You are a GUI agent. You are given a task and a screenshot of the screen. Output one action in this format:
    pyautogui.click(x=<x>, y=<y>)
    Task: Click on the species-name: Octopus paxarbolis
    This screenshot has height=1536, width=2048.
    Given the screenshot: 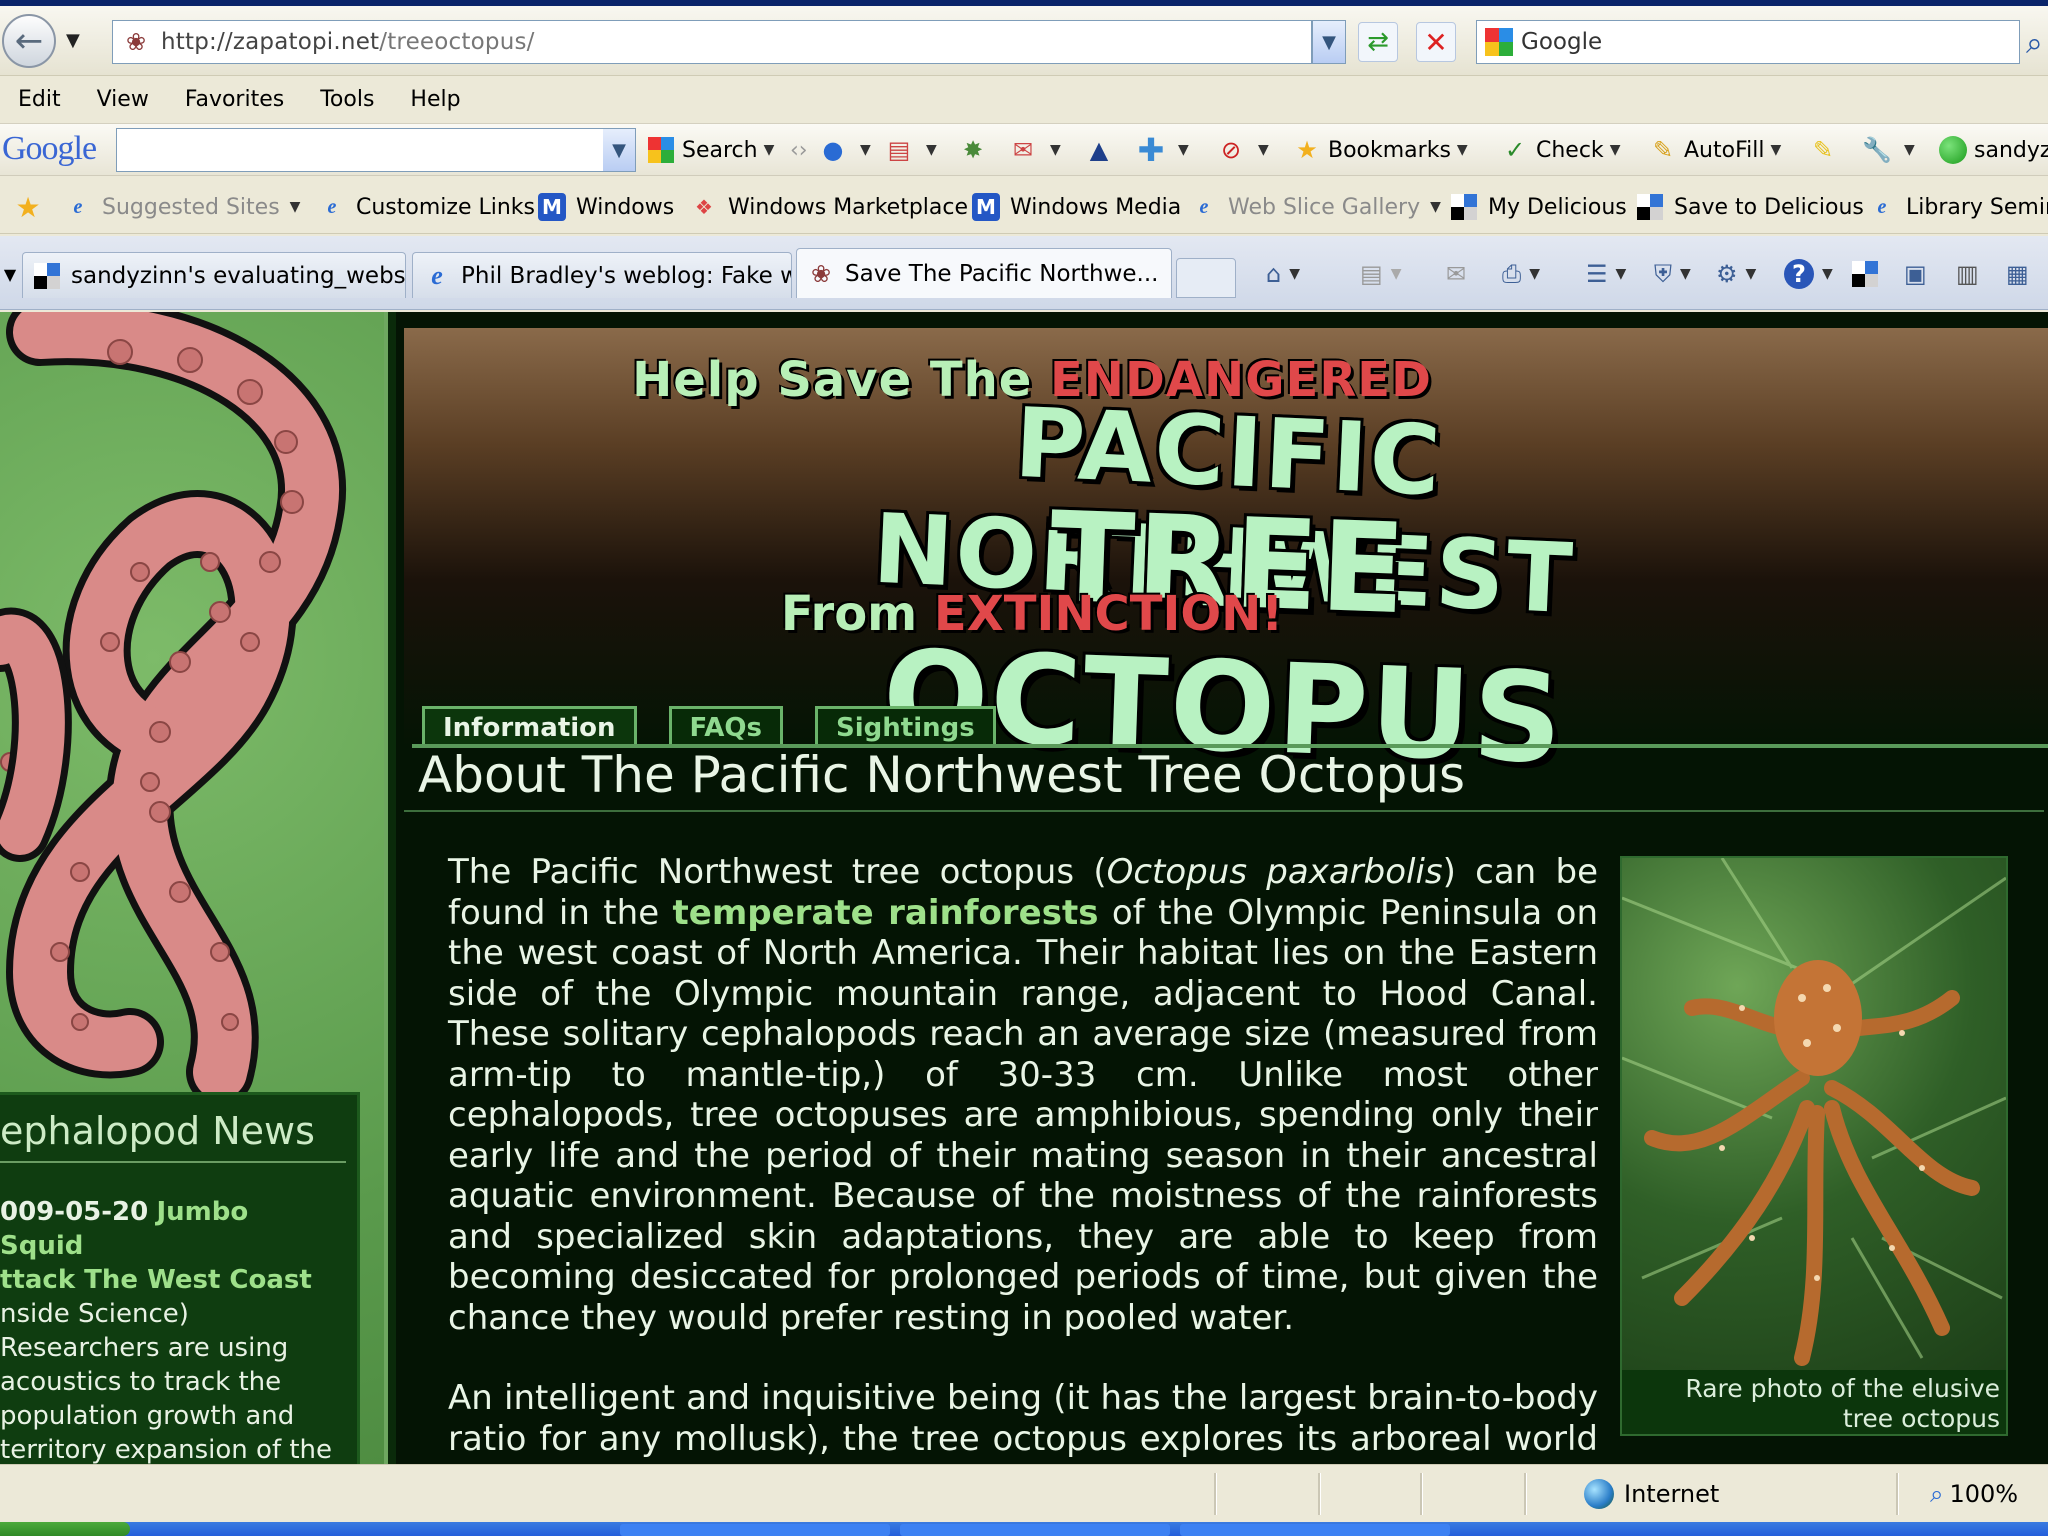 What is the action you would take?
    pyautogui.click(x=1274, y=872)
    